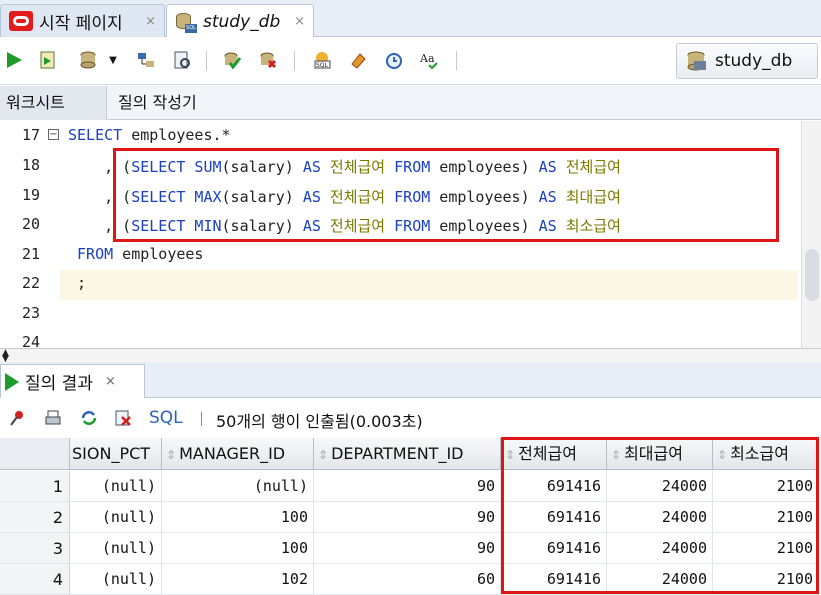 The height and width of the screenshot is (595, 821). Describe the element at coordinates (232, 453) in the screenshot. I see `column-header-label: MANAGER_ID` at that location.